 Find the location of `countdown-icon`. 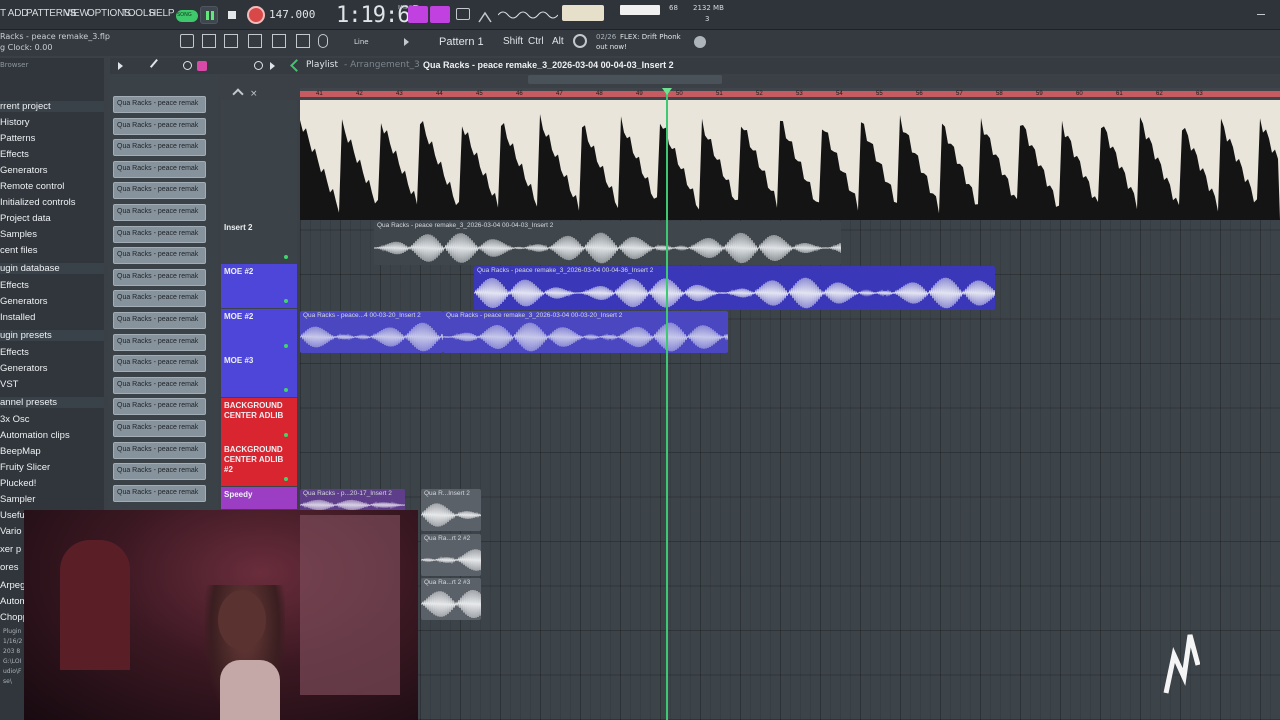

countdown-icon is located at coordinates (463, 14).